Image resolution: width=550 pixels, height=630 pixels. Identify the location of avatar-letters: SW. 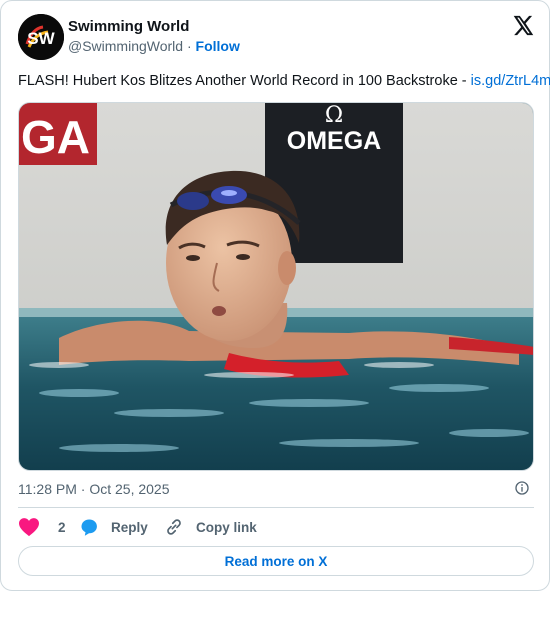
(41, 38).